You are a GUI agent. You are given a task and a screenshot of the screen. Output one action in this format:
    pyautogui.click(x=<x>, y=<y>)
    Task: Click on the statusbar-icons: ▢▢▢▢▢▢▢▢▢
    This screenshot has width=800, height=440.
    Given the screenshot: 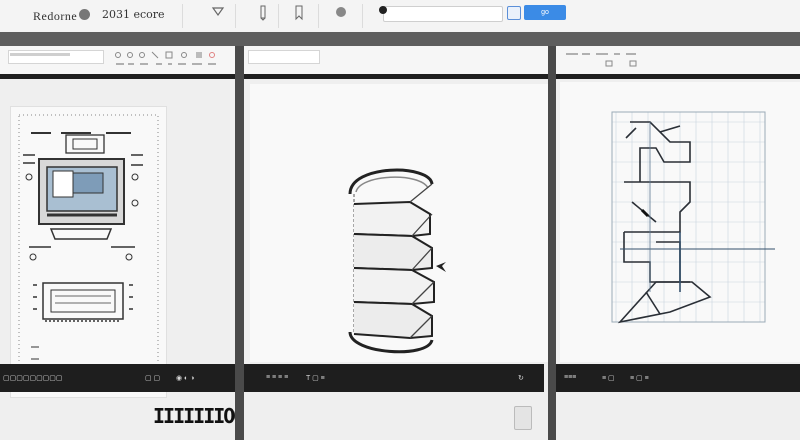 What is the action you would take?
    pyautogui.click(x=33, y=378)
    